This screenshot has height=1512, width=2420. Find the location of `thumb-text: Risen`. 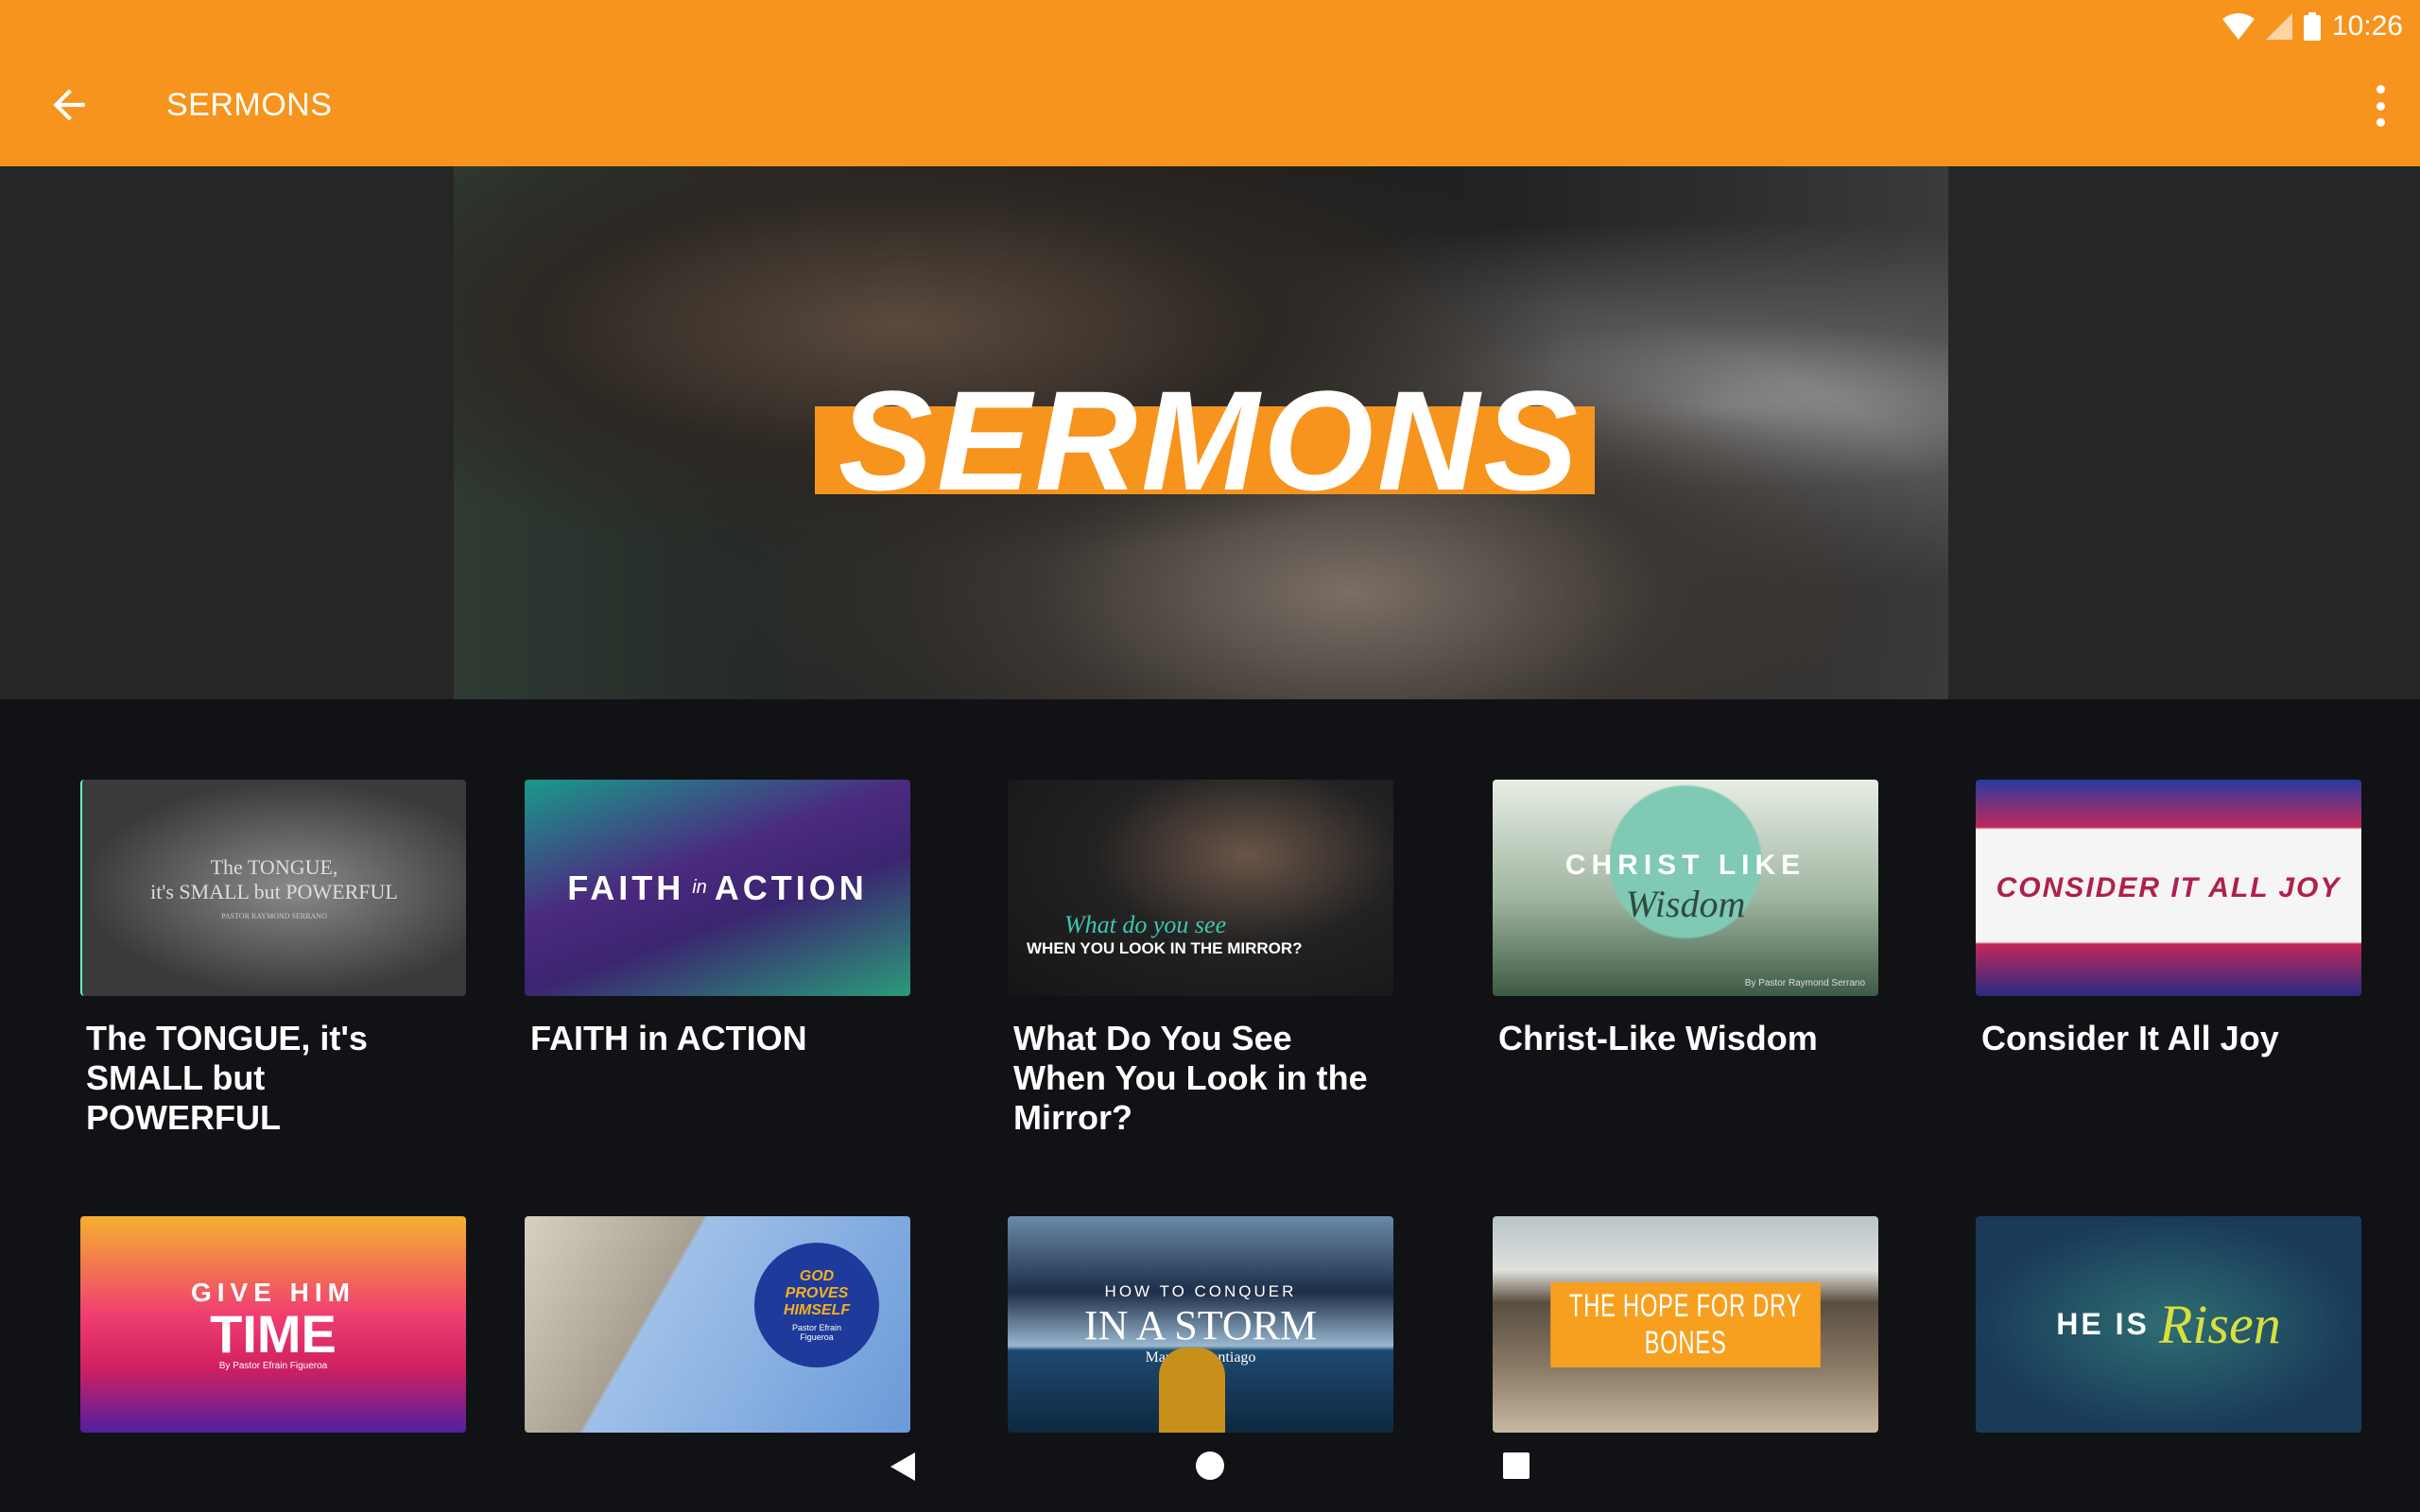

thumb-text: Risen is located at coordinates (2219, 1324).